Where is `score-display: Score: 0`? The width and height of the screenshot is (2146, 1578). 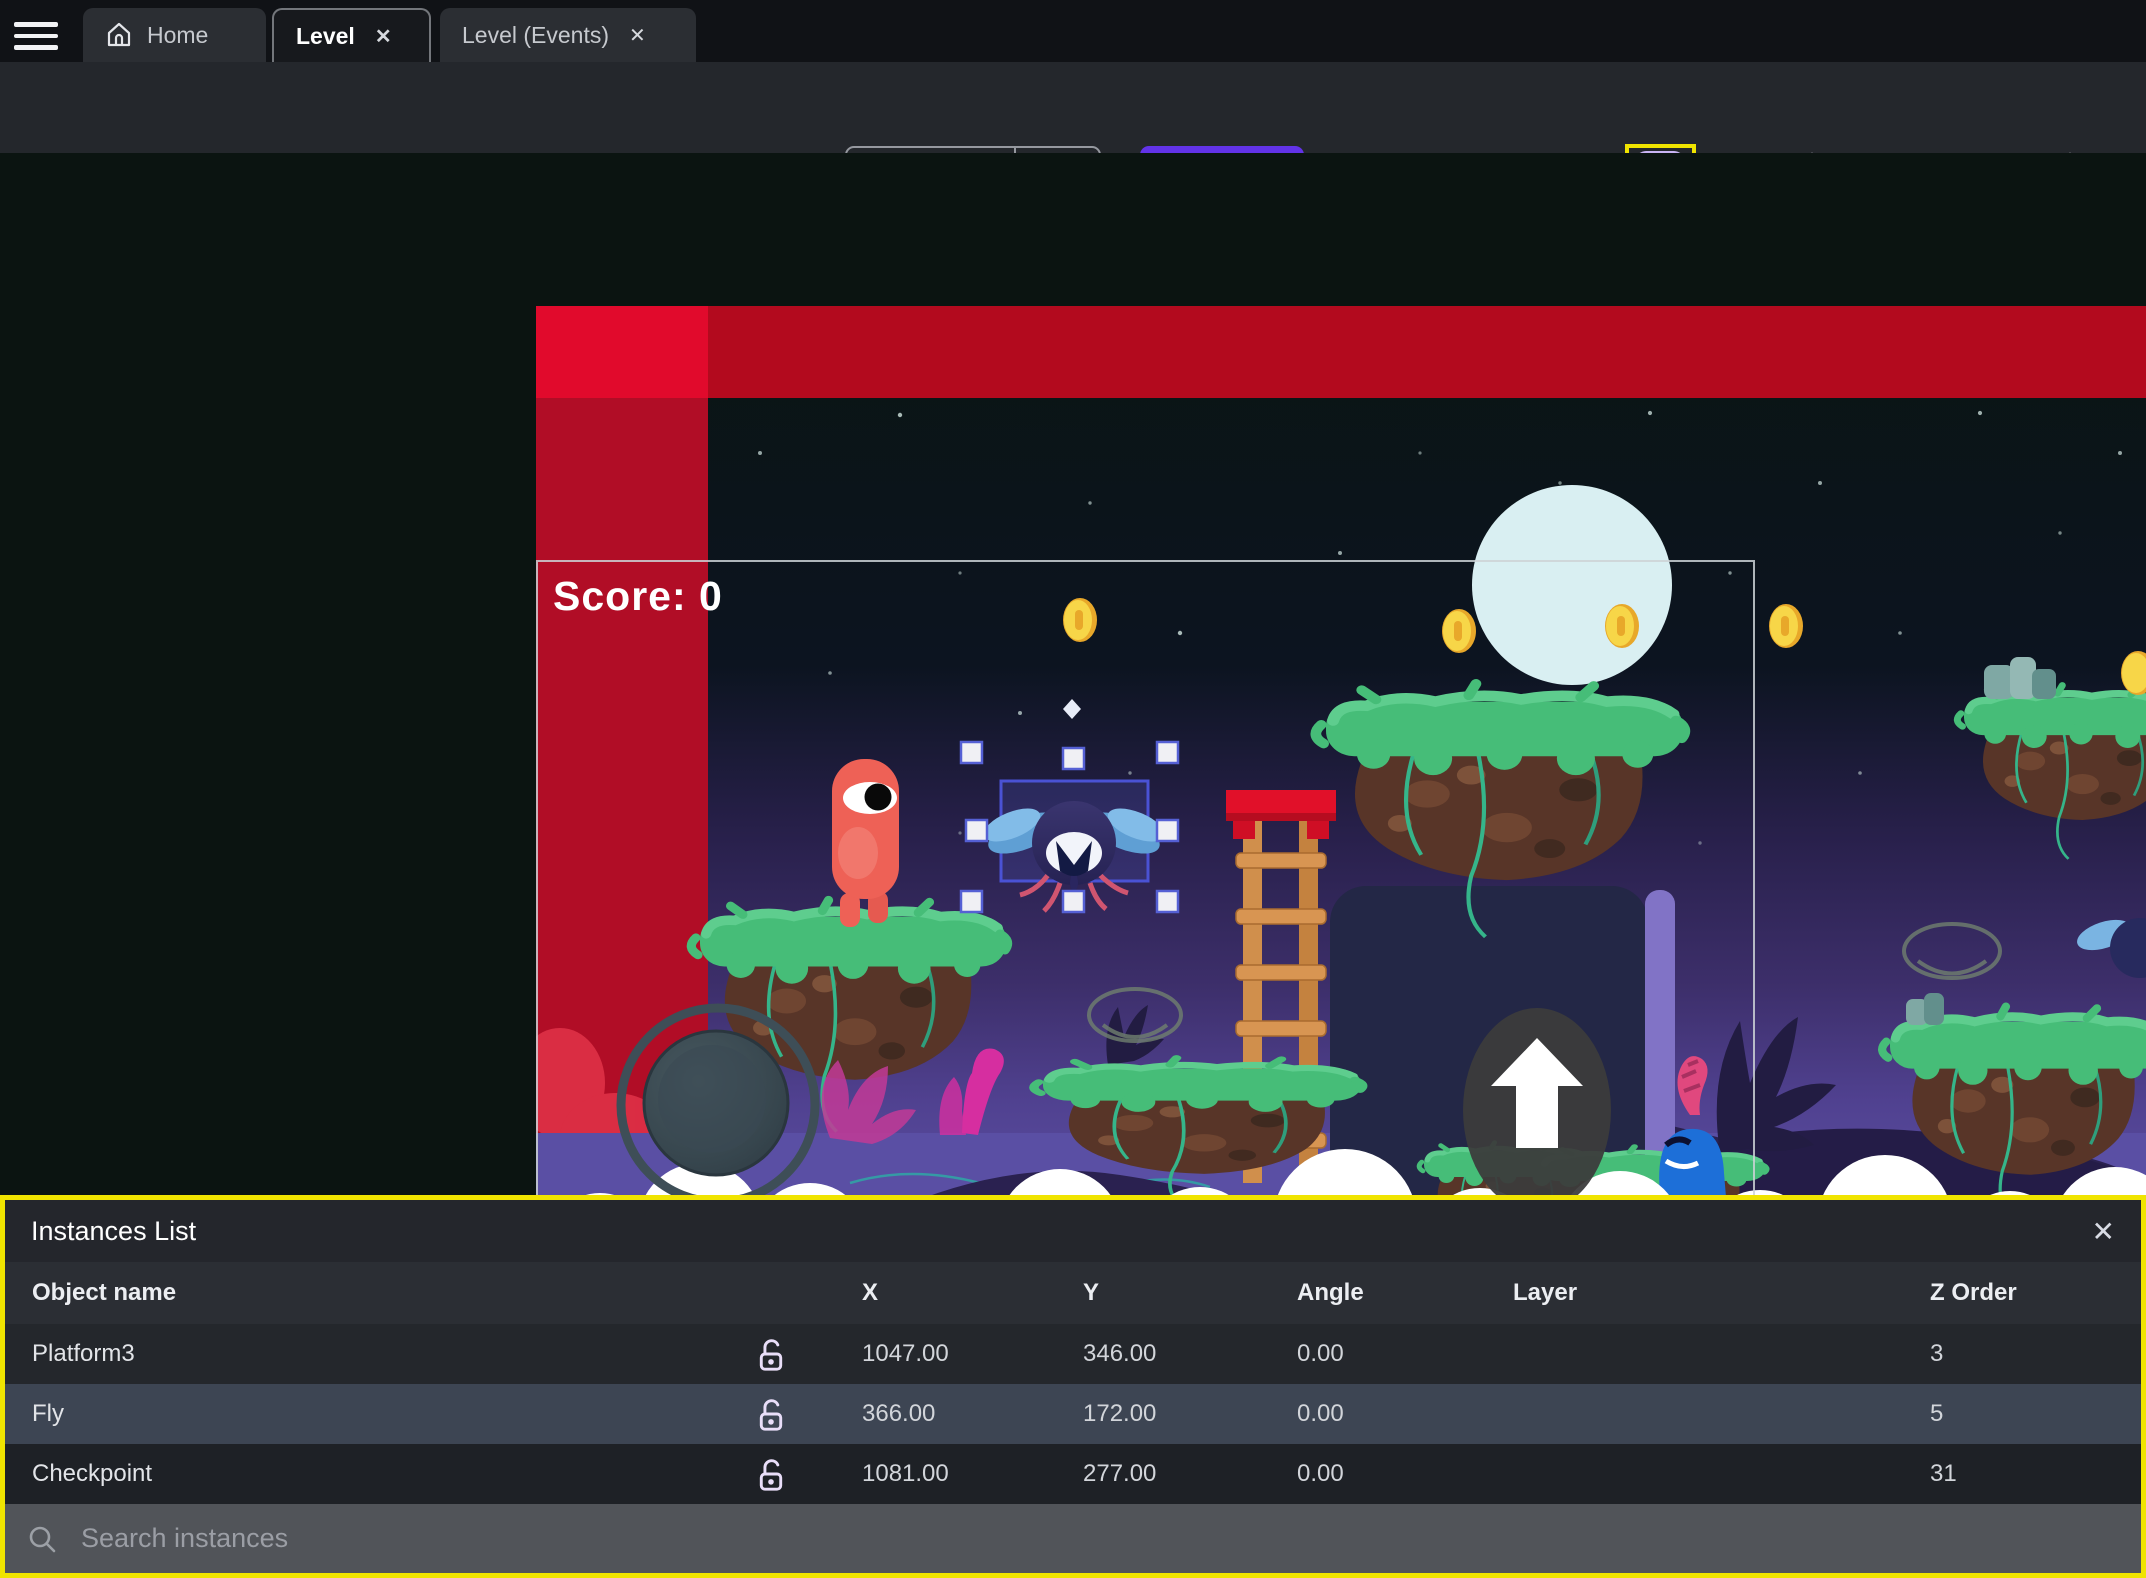
score-display: Score: 0 is located at coordinates (638, 596).